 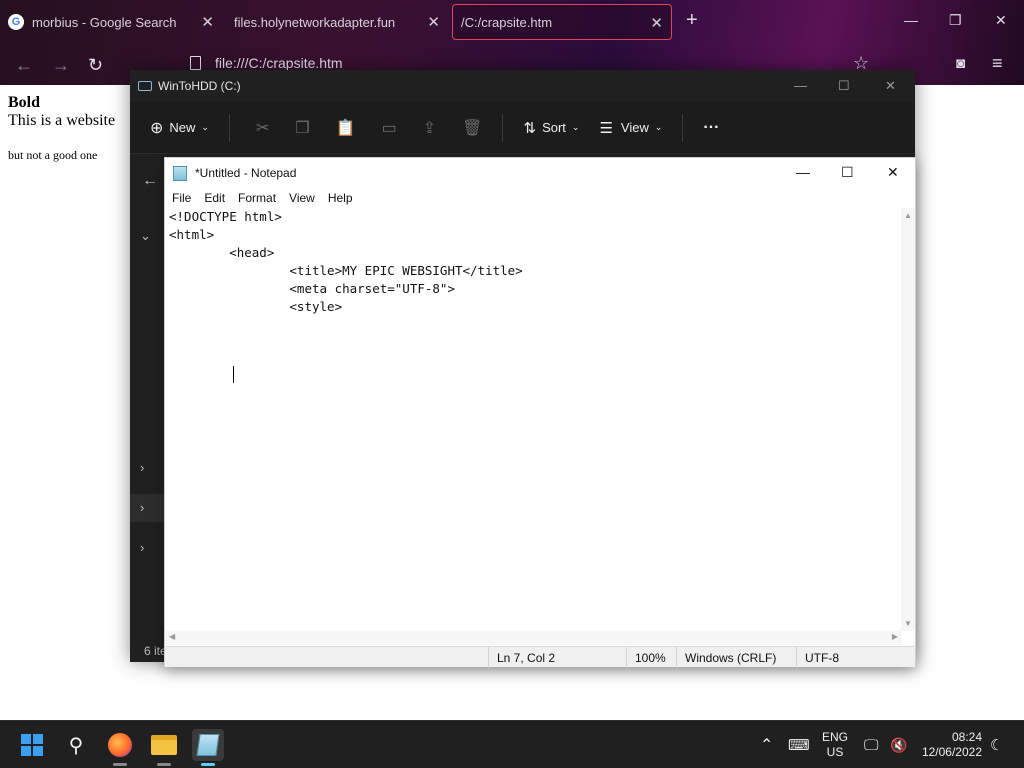 I want to click on notepad-minimize-icon: —, so click(x=803, y=172).